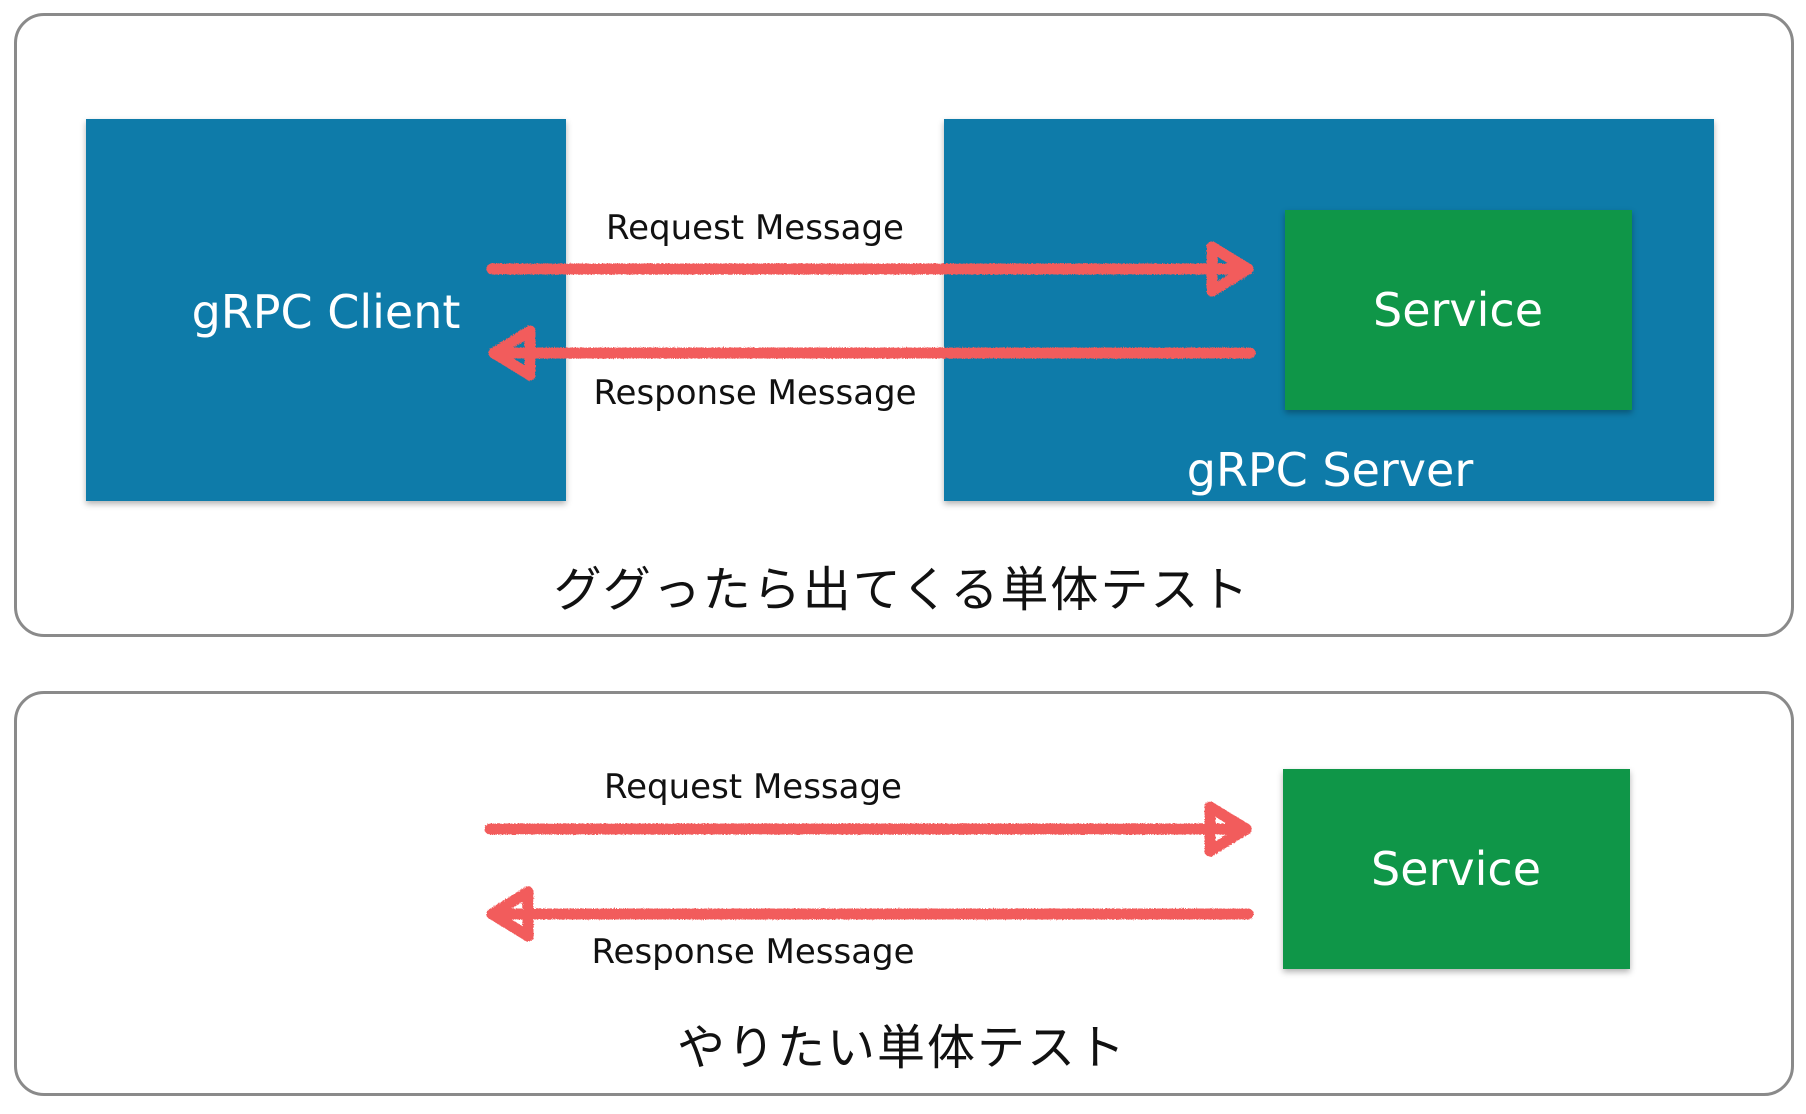  Describe the element at coordinates (870, 914) in the screenshot. I see `response-arrow-bottom` at that location.